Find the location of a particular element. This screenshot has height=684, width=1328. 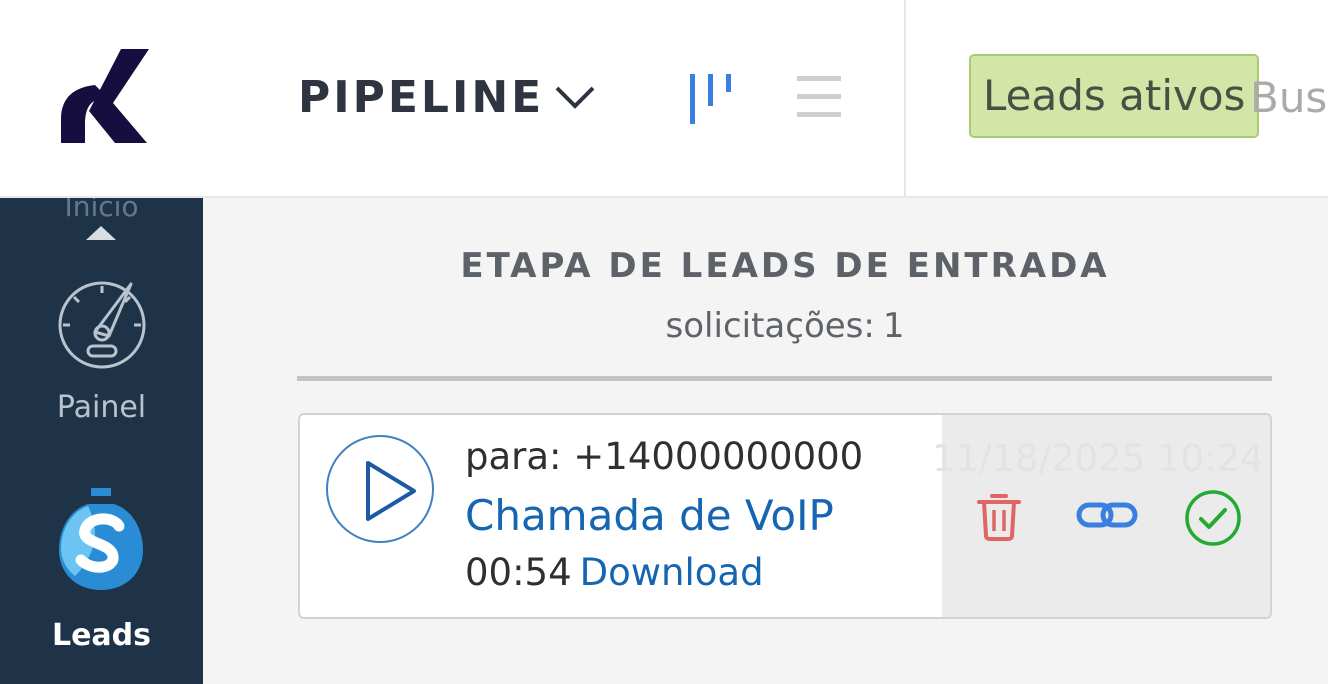

play-recording-button is located at coordinates (380, 489).